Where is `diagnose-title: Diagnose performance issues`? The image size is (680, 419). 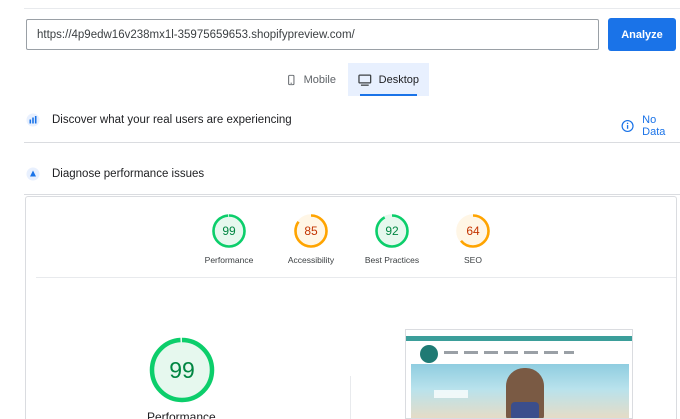
diagnose-title: Diagnose performance issues is located at coordinates (128, 174).